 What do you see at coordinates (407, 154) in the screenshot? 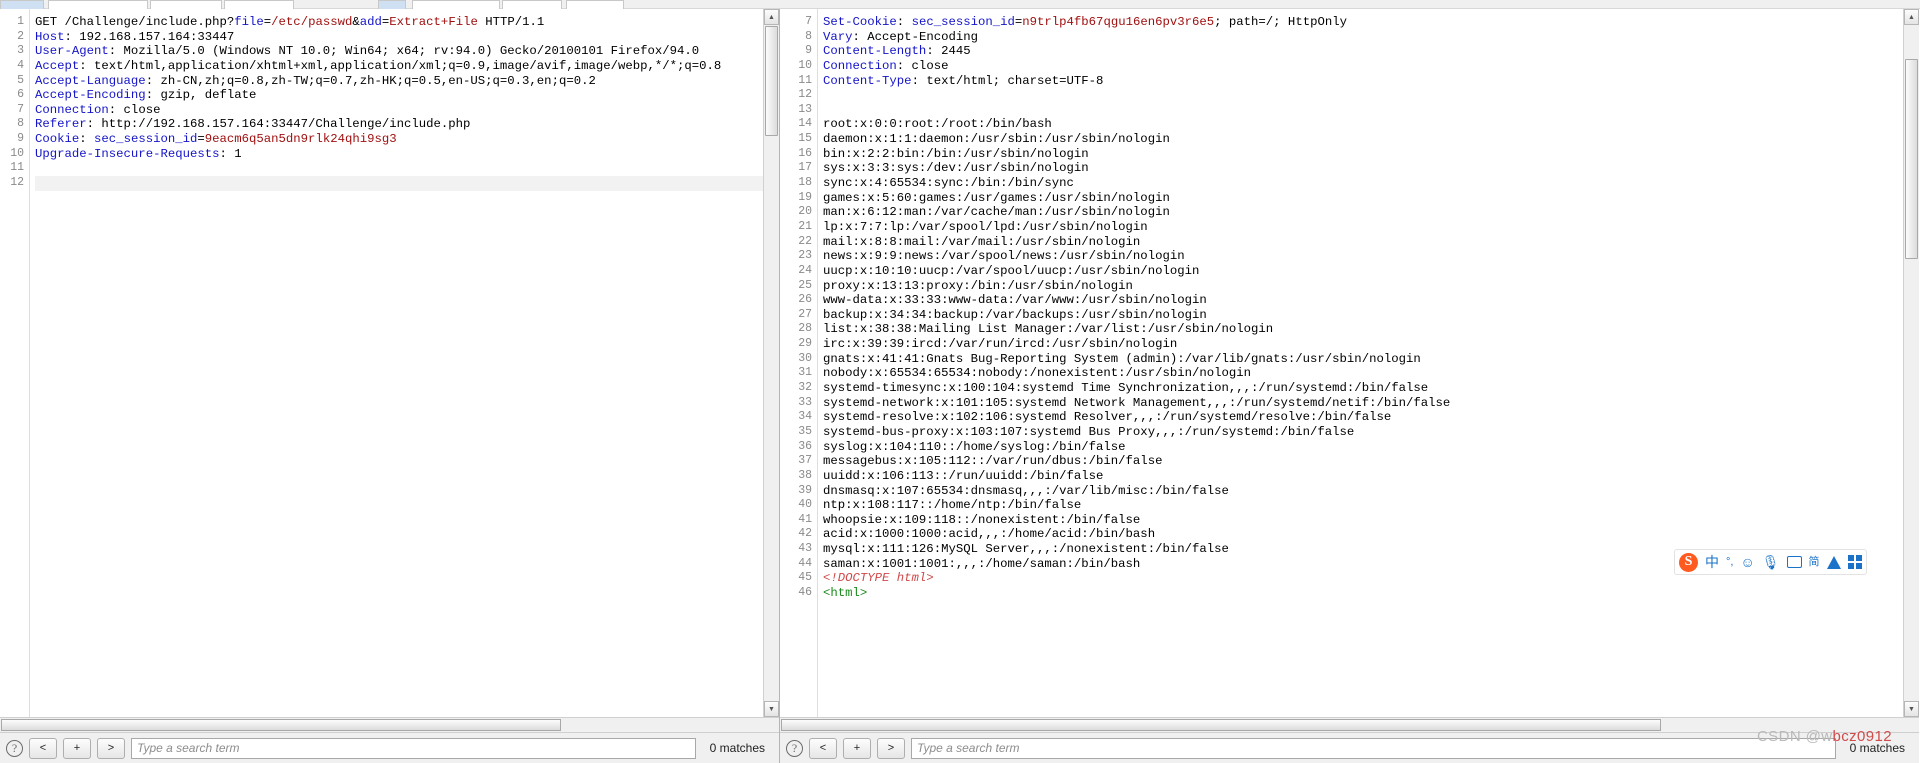
I see `code-line: Upgrade-Insecure-Requests: 1` at bounding box center [407, 154].